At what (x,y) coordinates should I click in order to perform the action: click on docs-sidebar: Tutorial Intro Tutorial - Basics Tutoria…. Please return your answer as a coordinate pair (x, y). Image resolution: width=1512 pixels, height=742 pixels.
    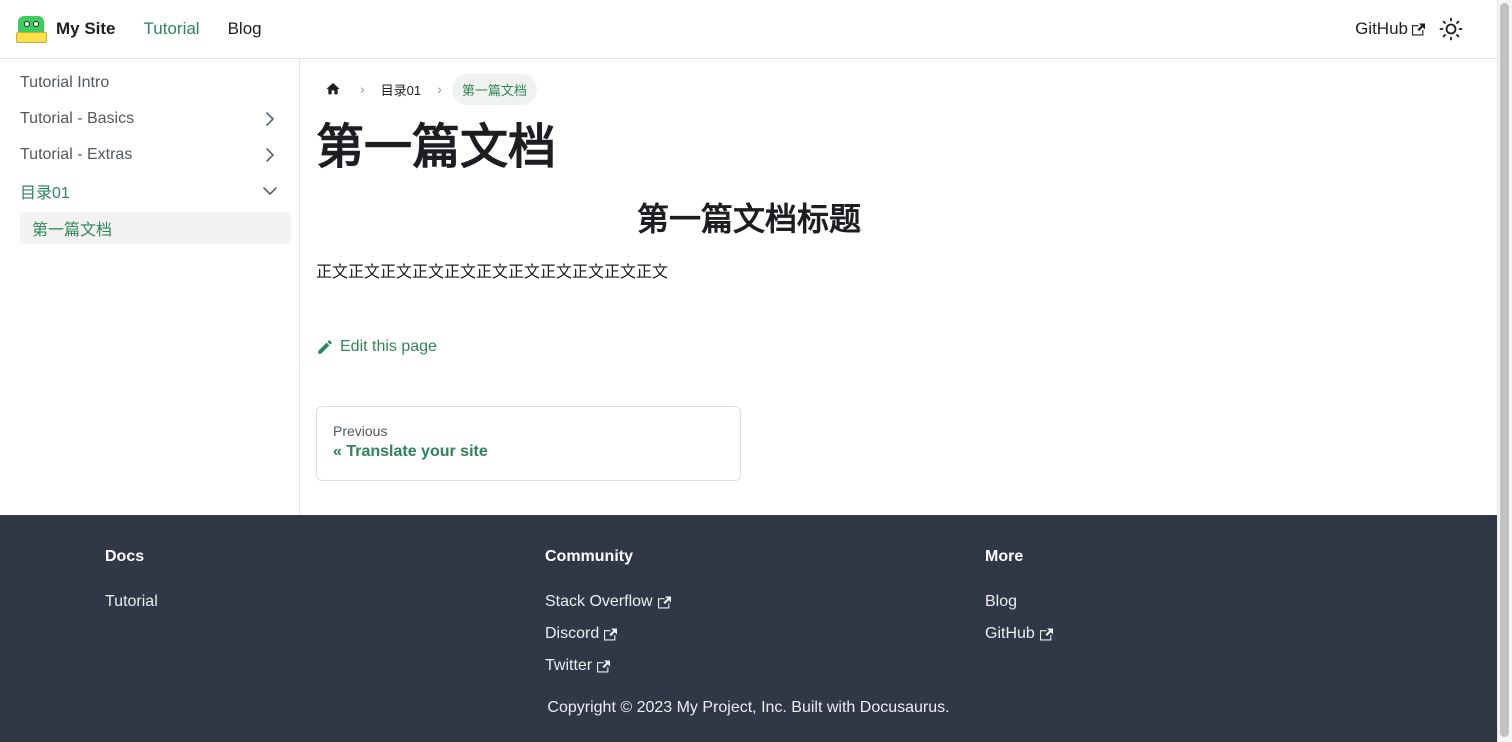
    Looking at the image, I should click on (150, 287).